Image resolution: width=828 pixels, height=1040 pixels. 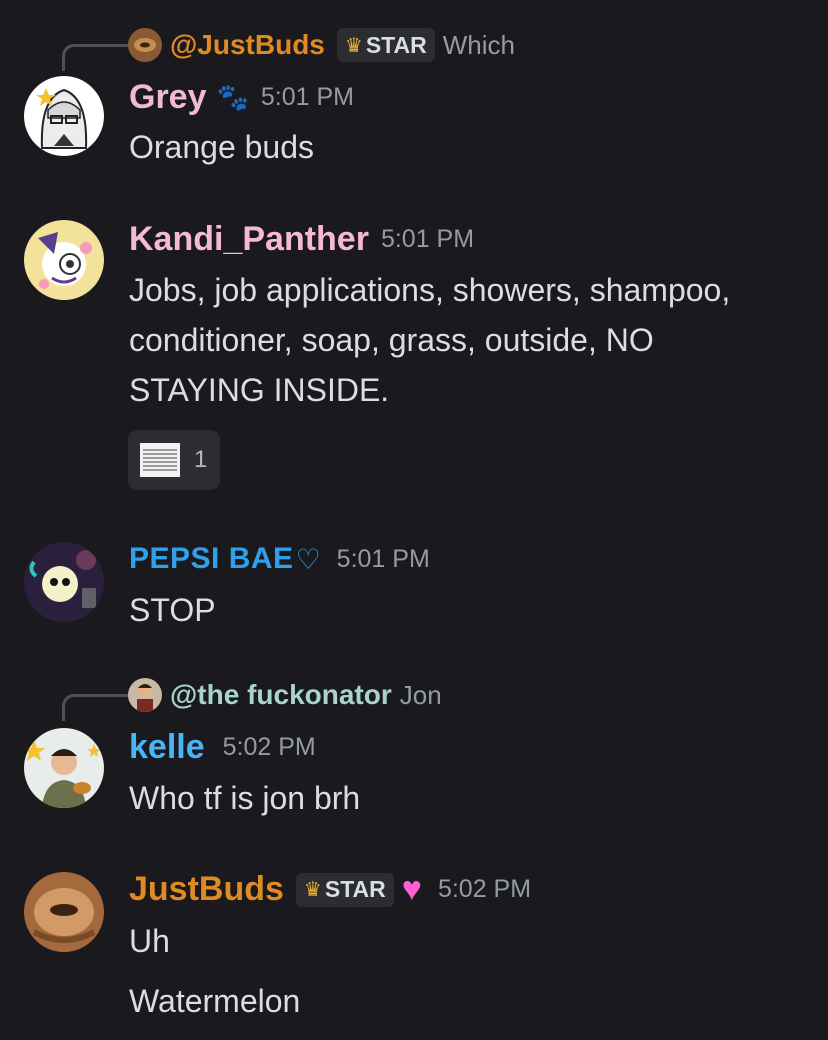 I want to click on document-icon, so click(x=160, y=460).